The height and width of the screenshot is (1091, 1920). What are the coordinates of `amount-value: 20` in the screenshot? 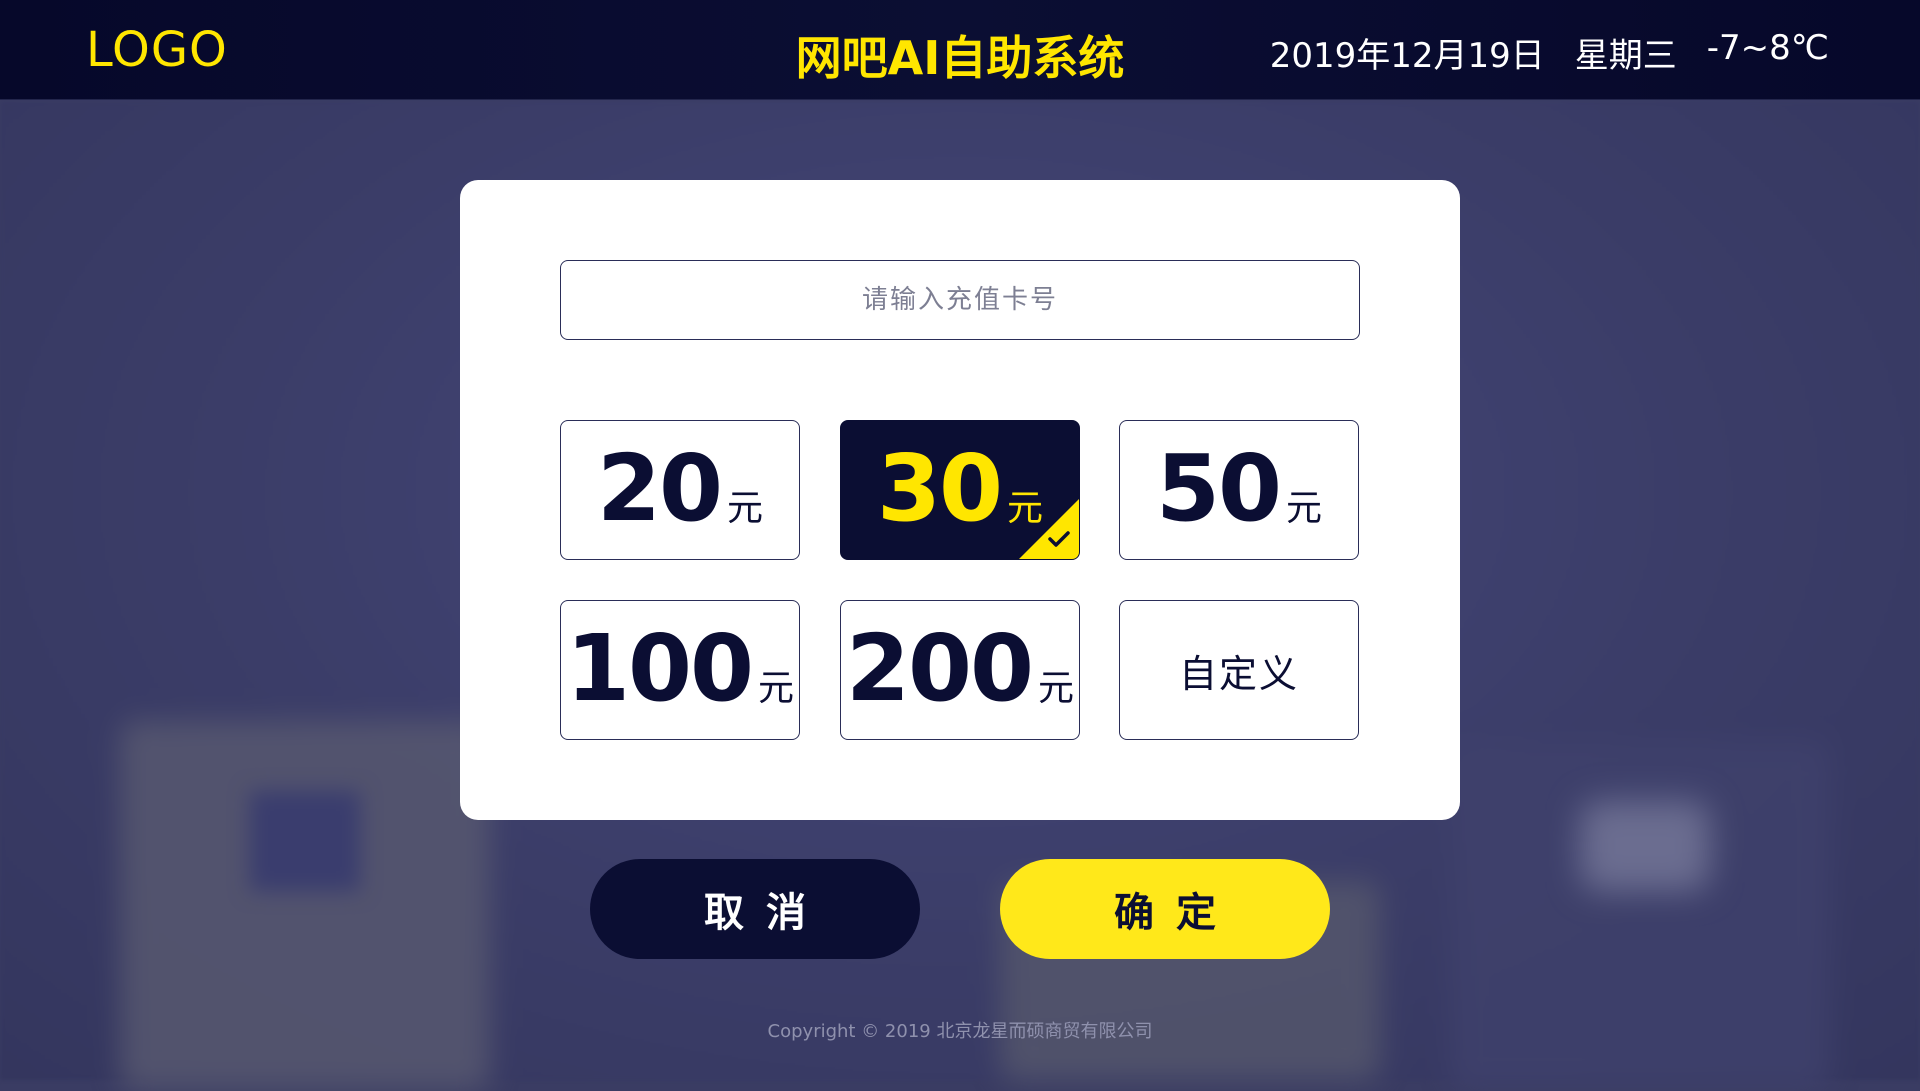 It's located at (659, 488).